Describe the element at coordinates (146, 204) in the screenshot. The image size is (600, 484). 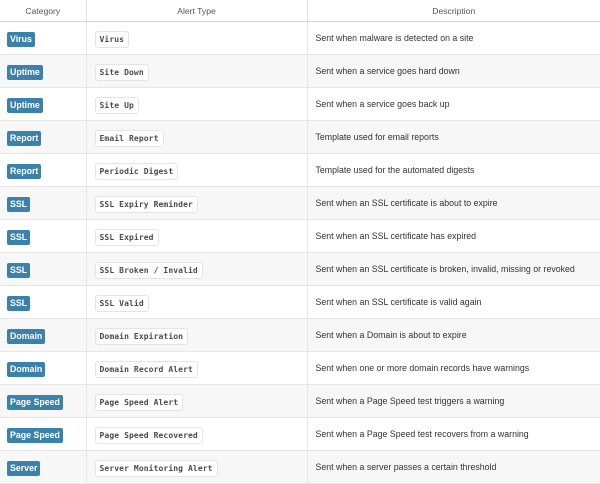
I see `alert-type-code: SSL Expiry Reminder` at that location.